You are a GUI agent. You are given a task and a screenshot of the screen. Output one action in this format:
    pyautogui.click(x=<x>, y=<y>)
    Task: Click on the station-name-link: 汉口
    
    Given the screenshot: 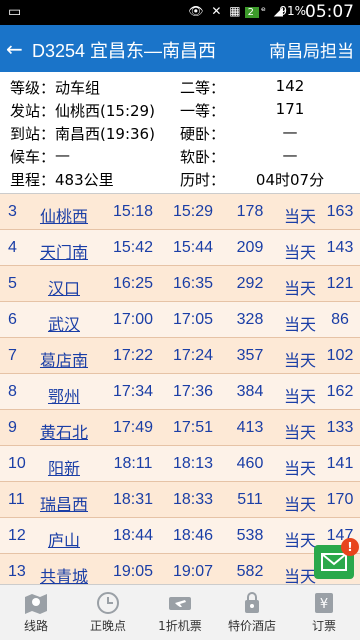 What is the action you would take?
    pyautogui.click(x=64, y=287)
    